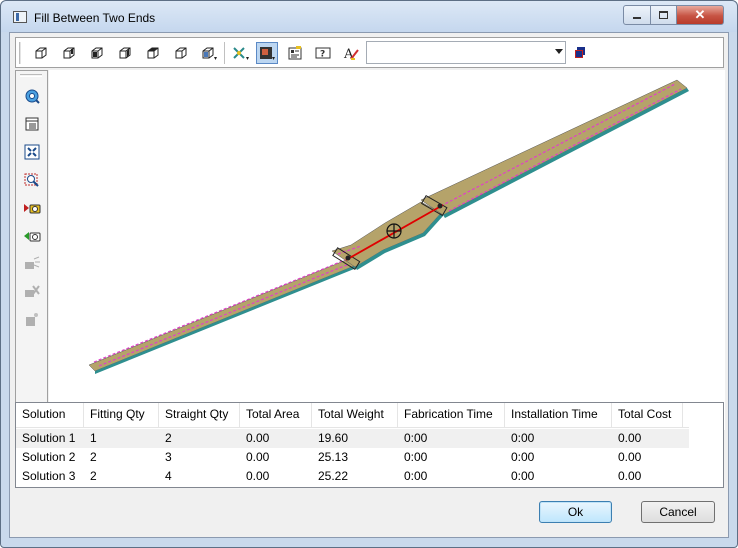  I want to click on light-tool-button, so click(32, 264).